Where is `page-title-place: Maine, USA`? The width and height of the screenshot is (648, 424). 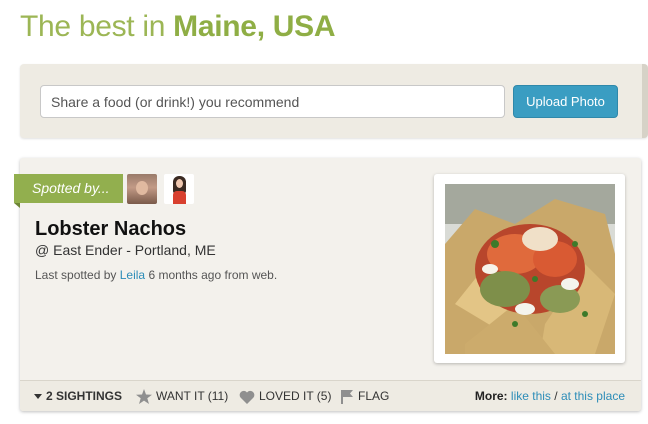
page-title-place: Maine, USA is located at coordinates (254, 26).